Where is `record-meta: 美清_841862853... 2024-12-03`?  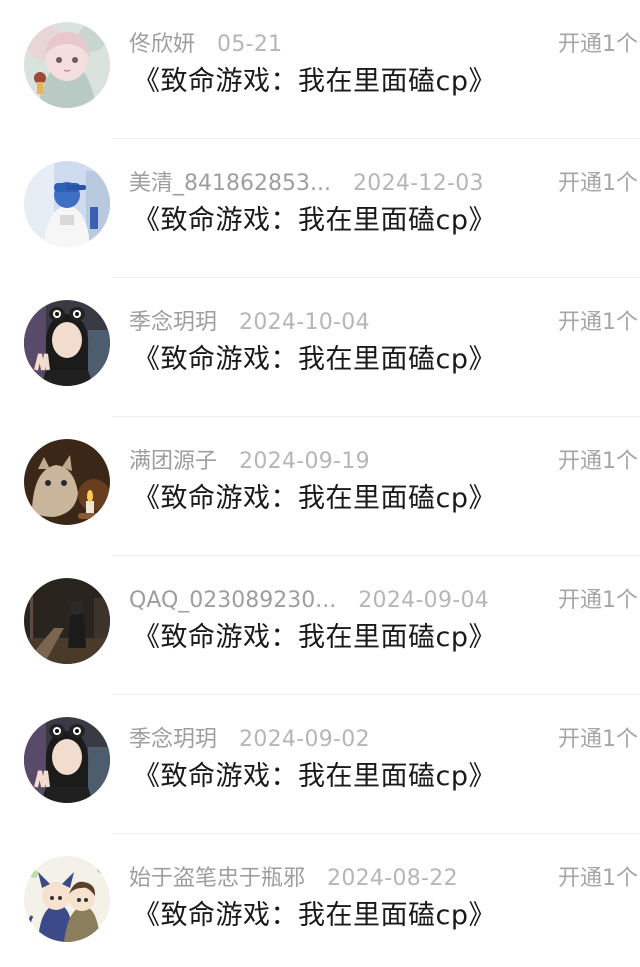
record-meta: 美清_841862853... 2024-12-03 is located at coordinates (306, 184).